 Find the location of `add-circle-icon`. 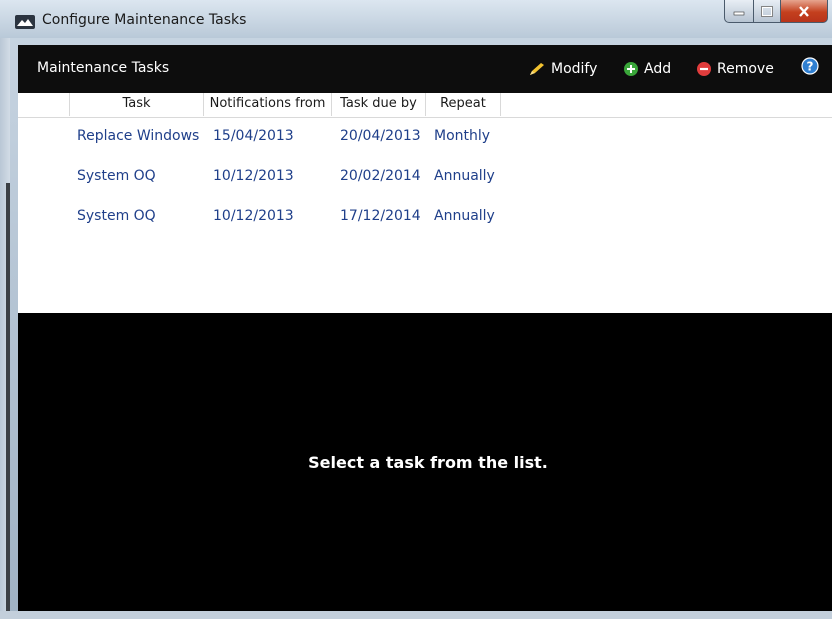

add-circle-icon is located at coordinates (631, 69).